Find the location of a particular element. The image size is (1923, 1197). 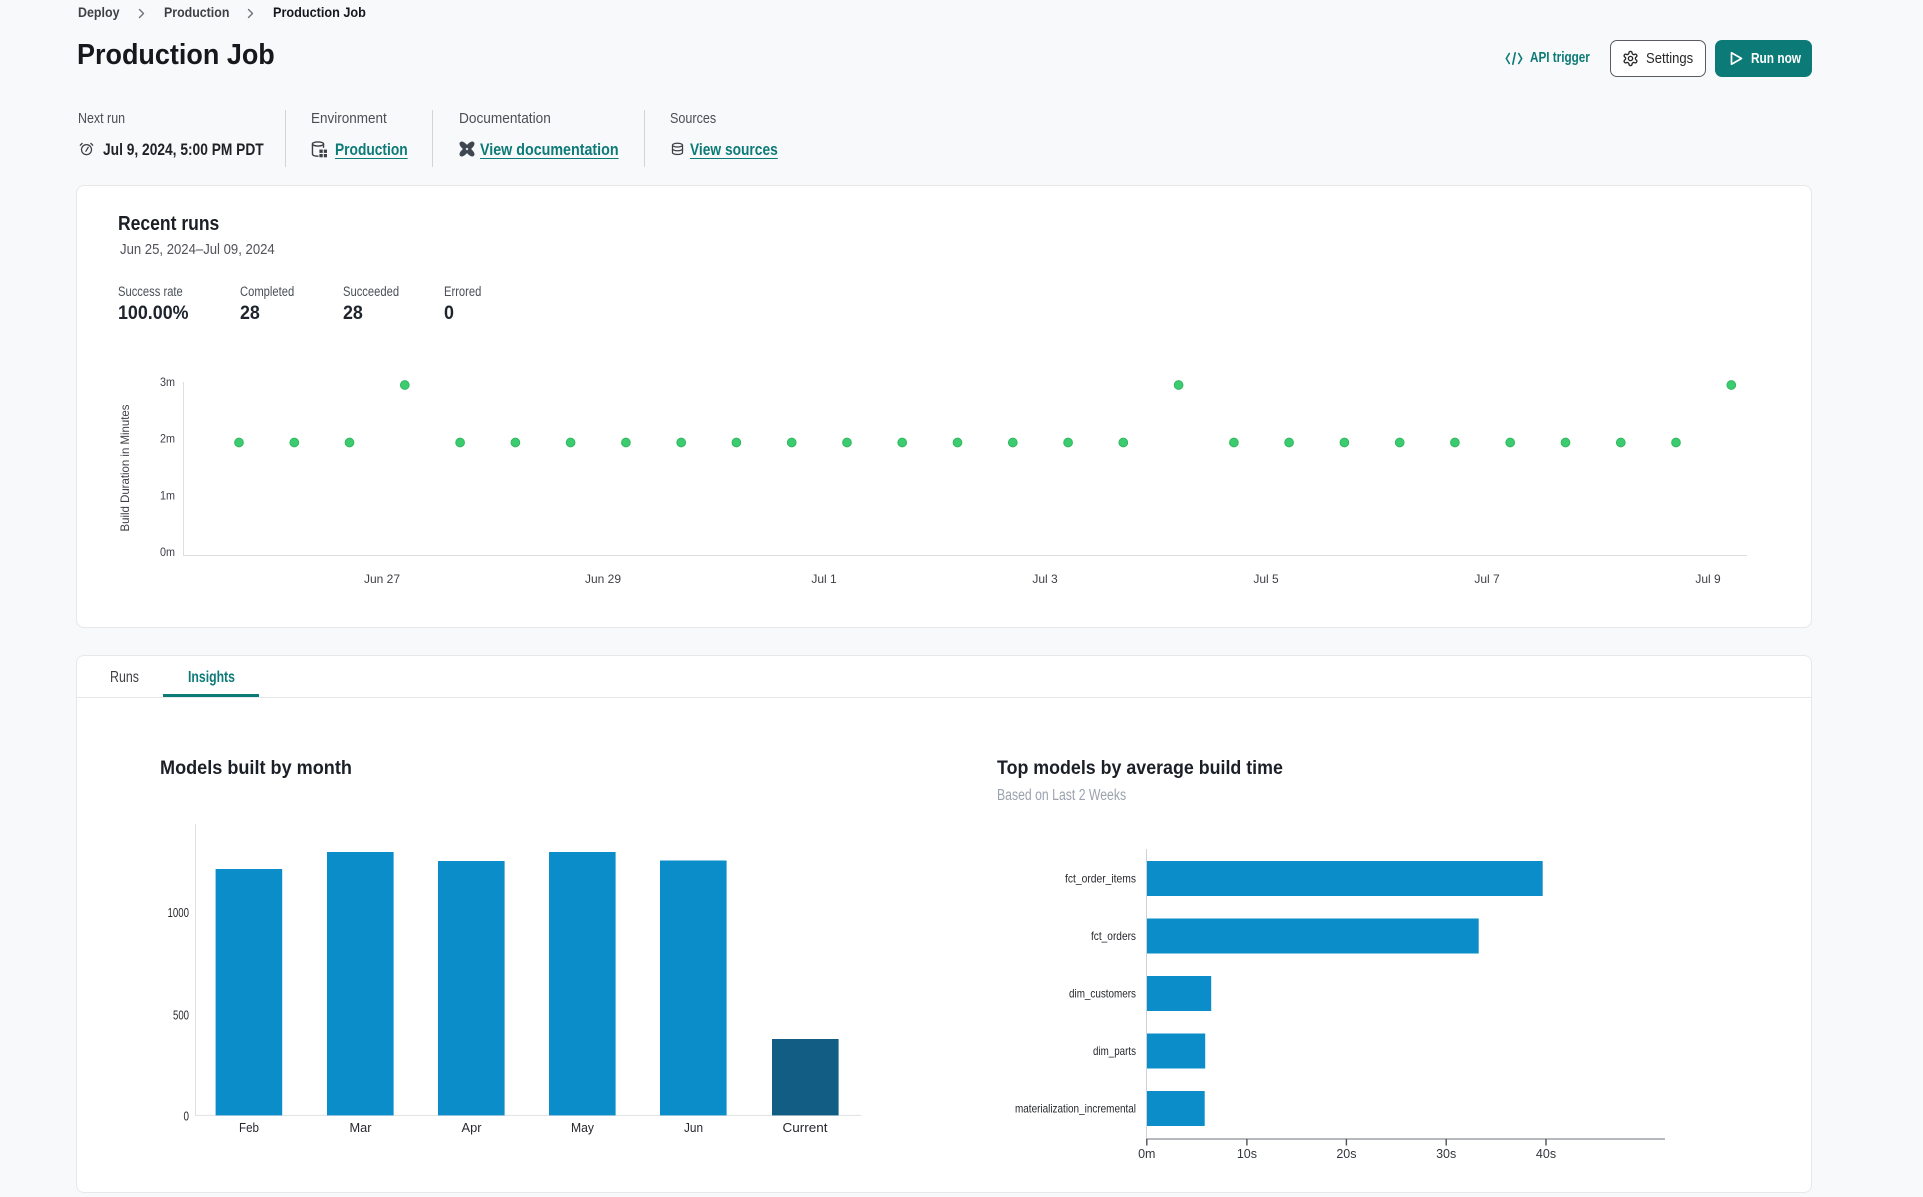

svg-text: Jul 1 is located at coordinates (824, 579).